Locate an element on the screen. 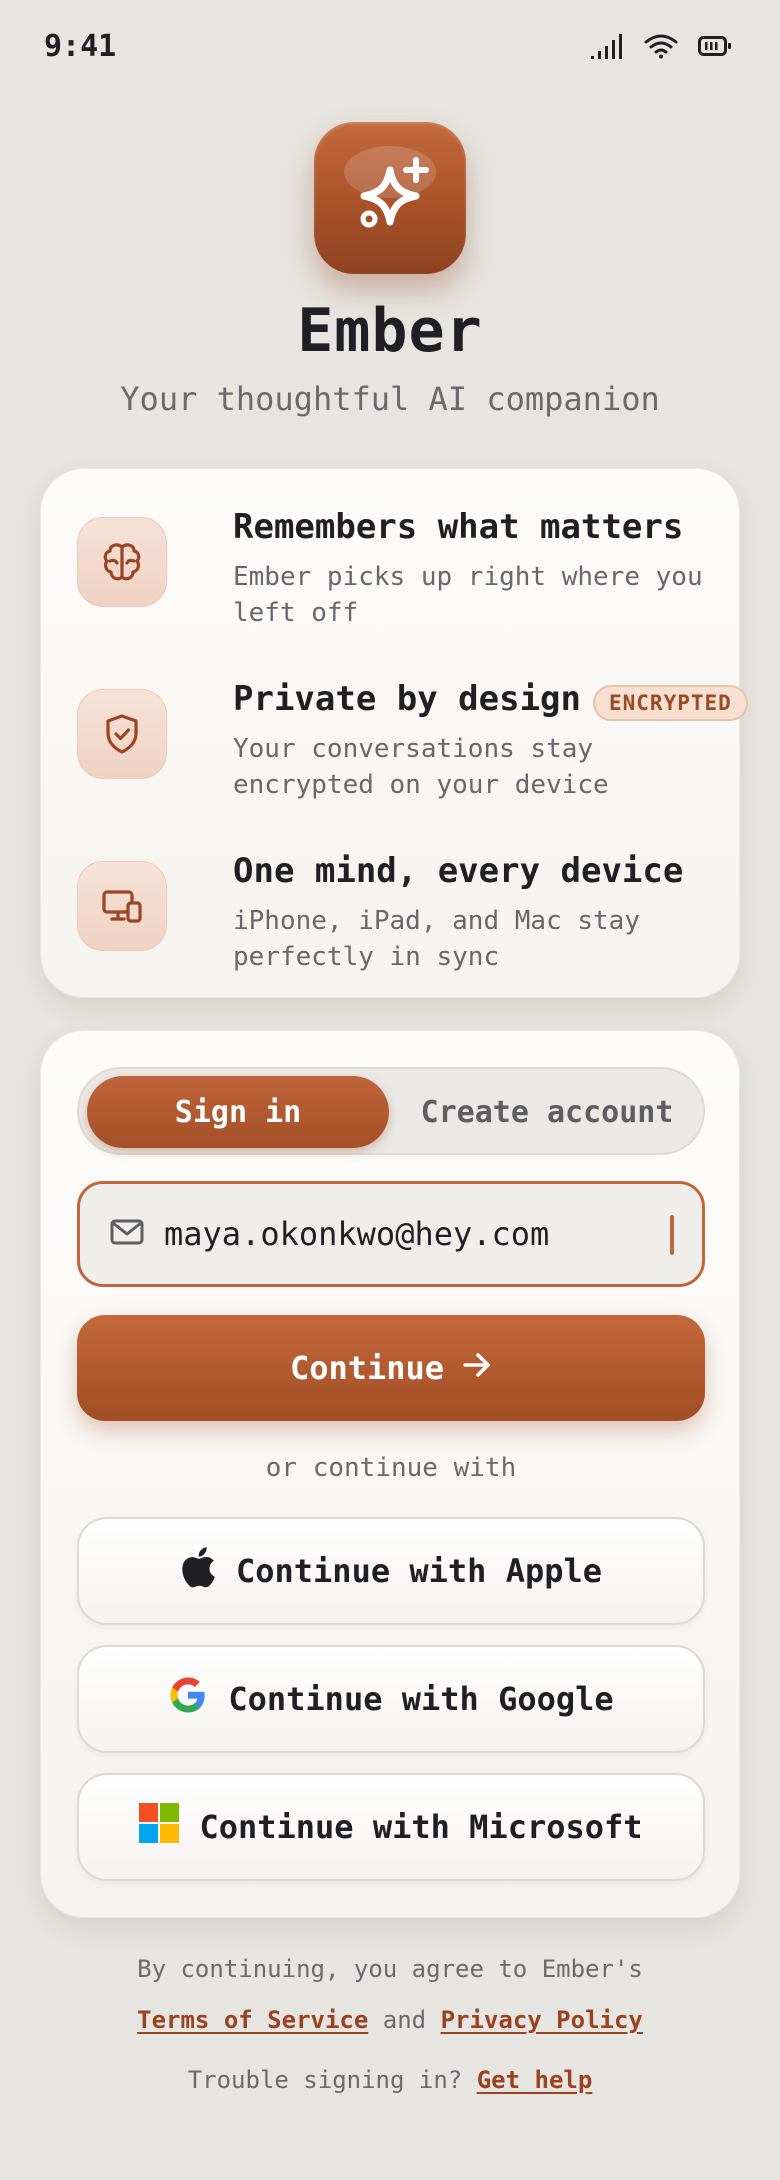 Image resolution: width=780 pixels, height=2180 pixels. google-icon is located at coordinates (188, 1699).